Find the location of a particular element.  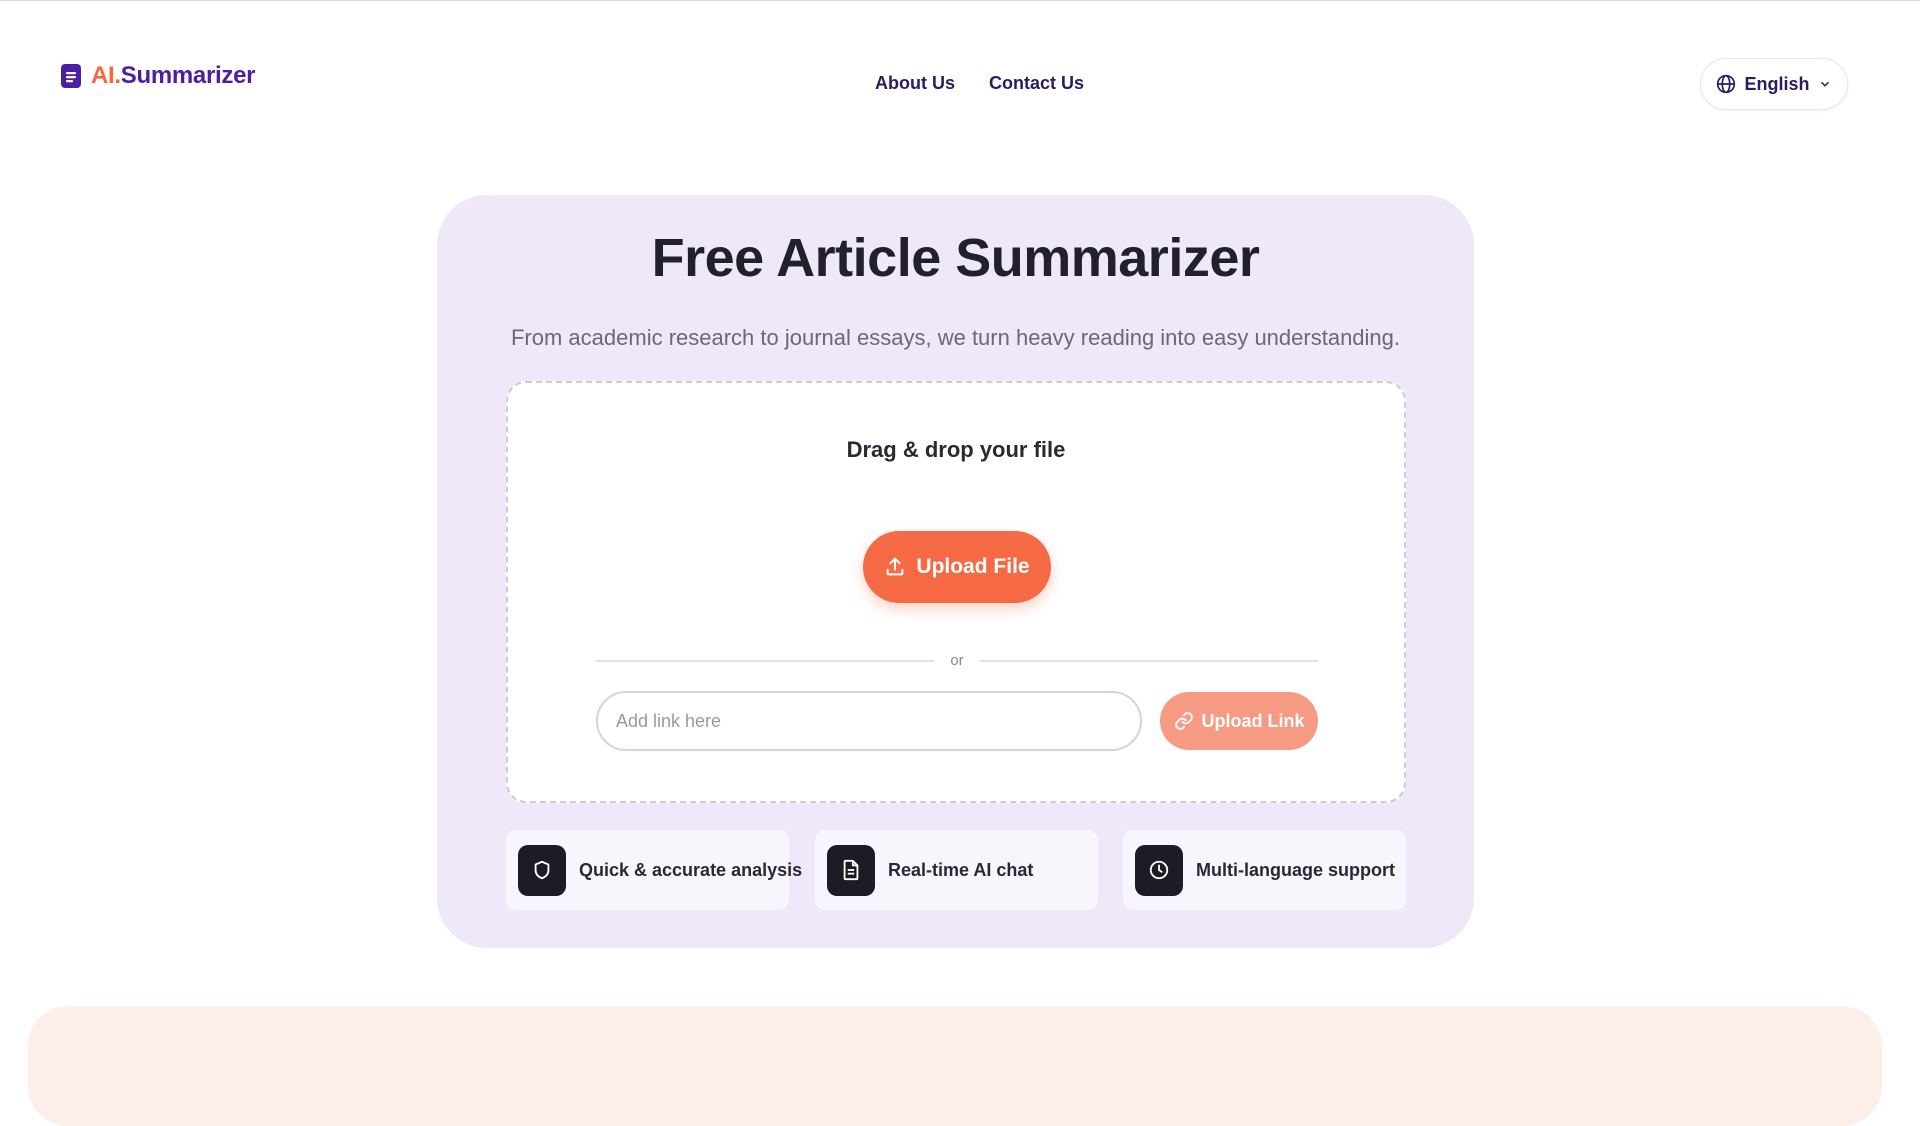

or-divider: or is located at coordinates (957, 661).